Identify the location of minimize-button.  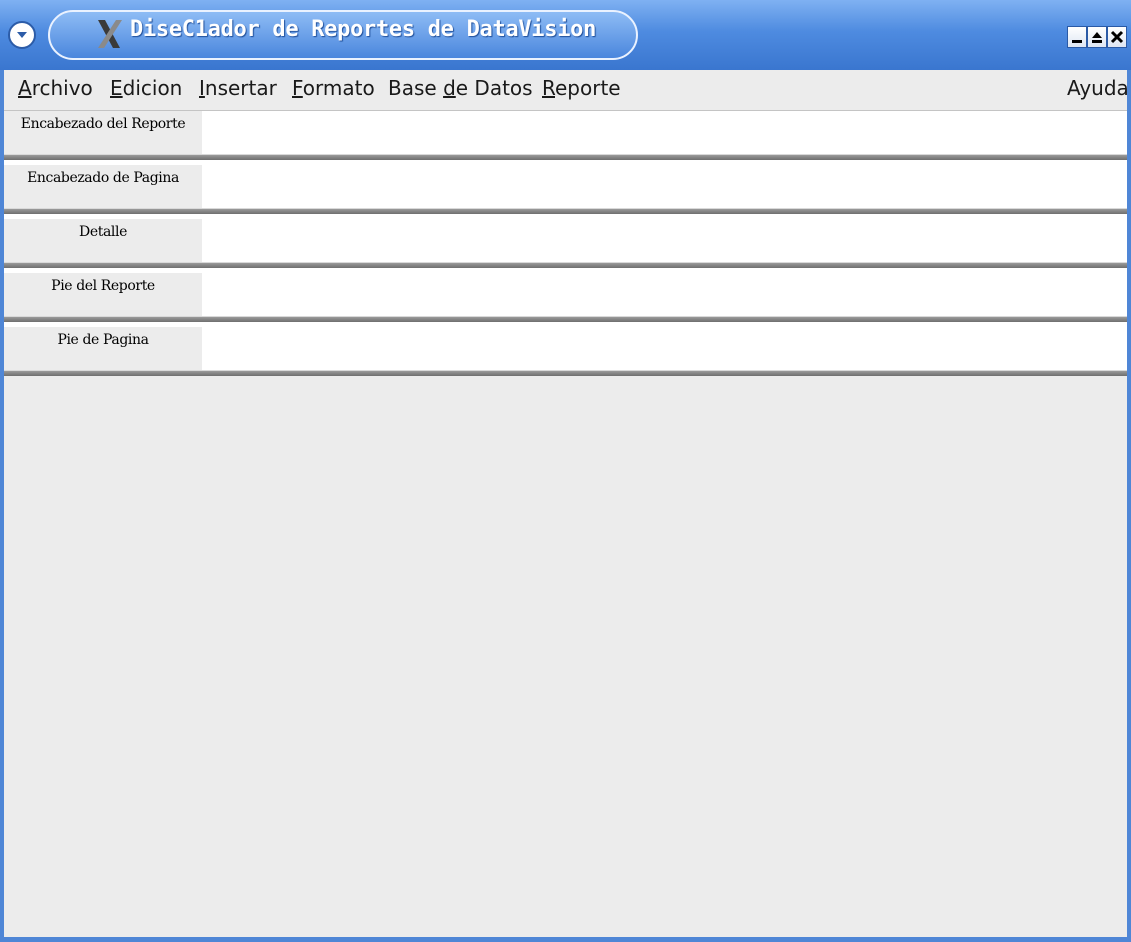
(1077, 37).